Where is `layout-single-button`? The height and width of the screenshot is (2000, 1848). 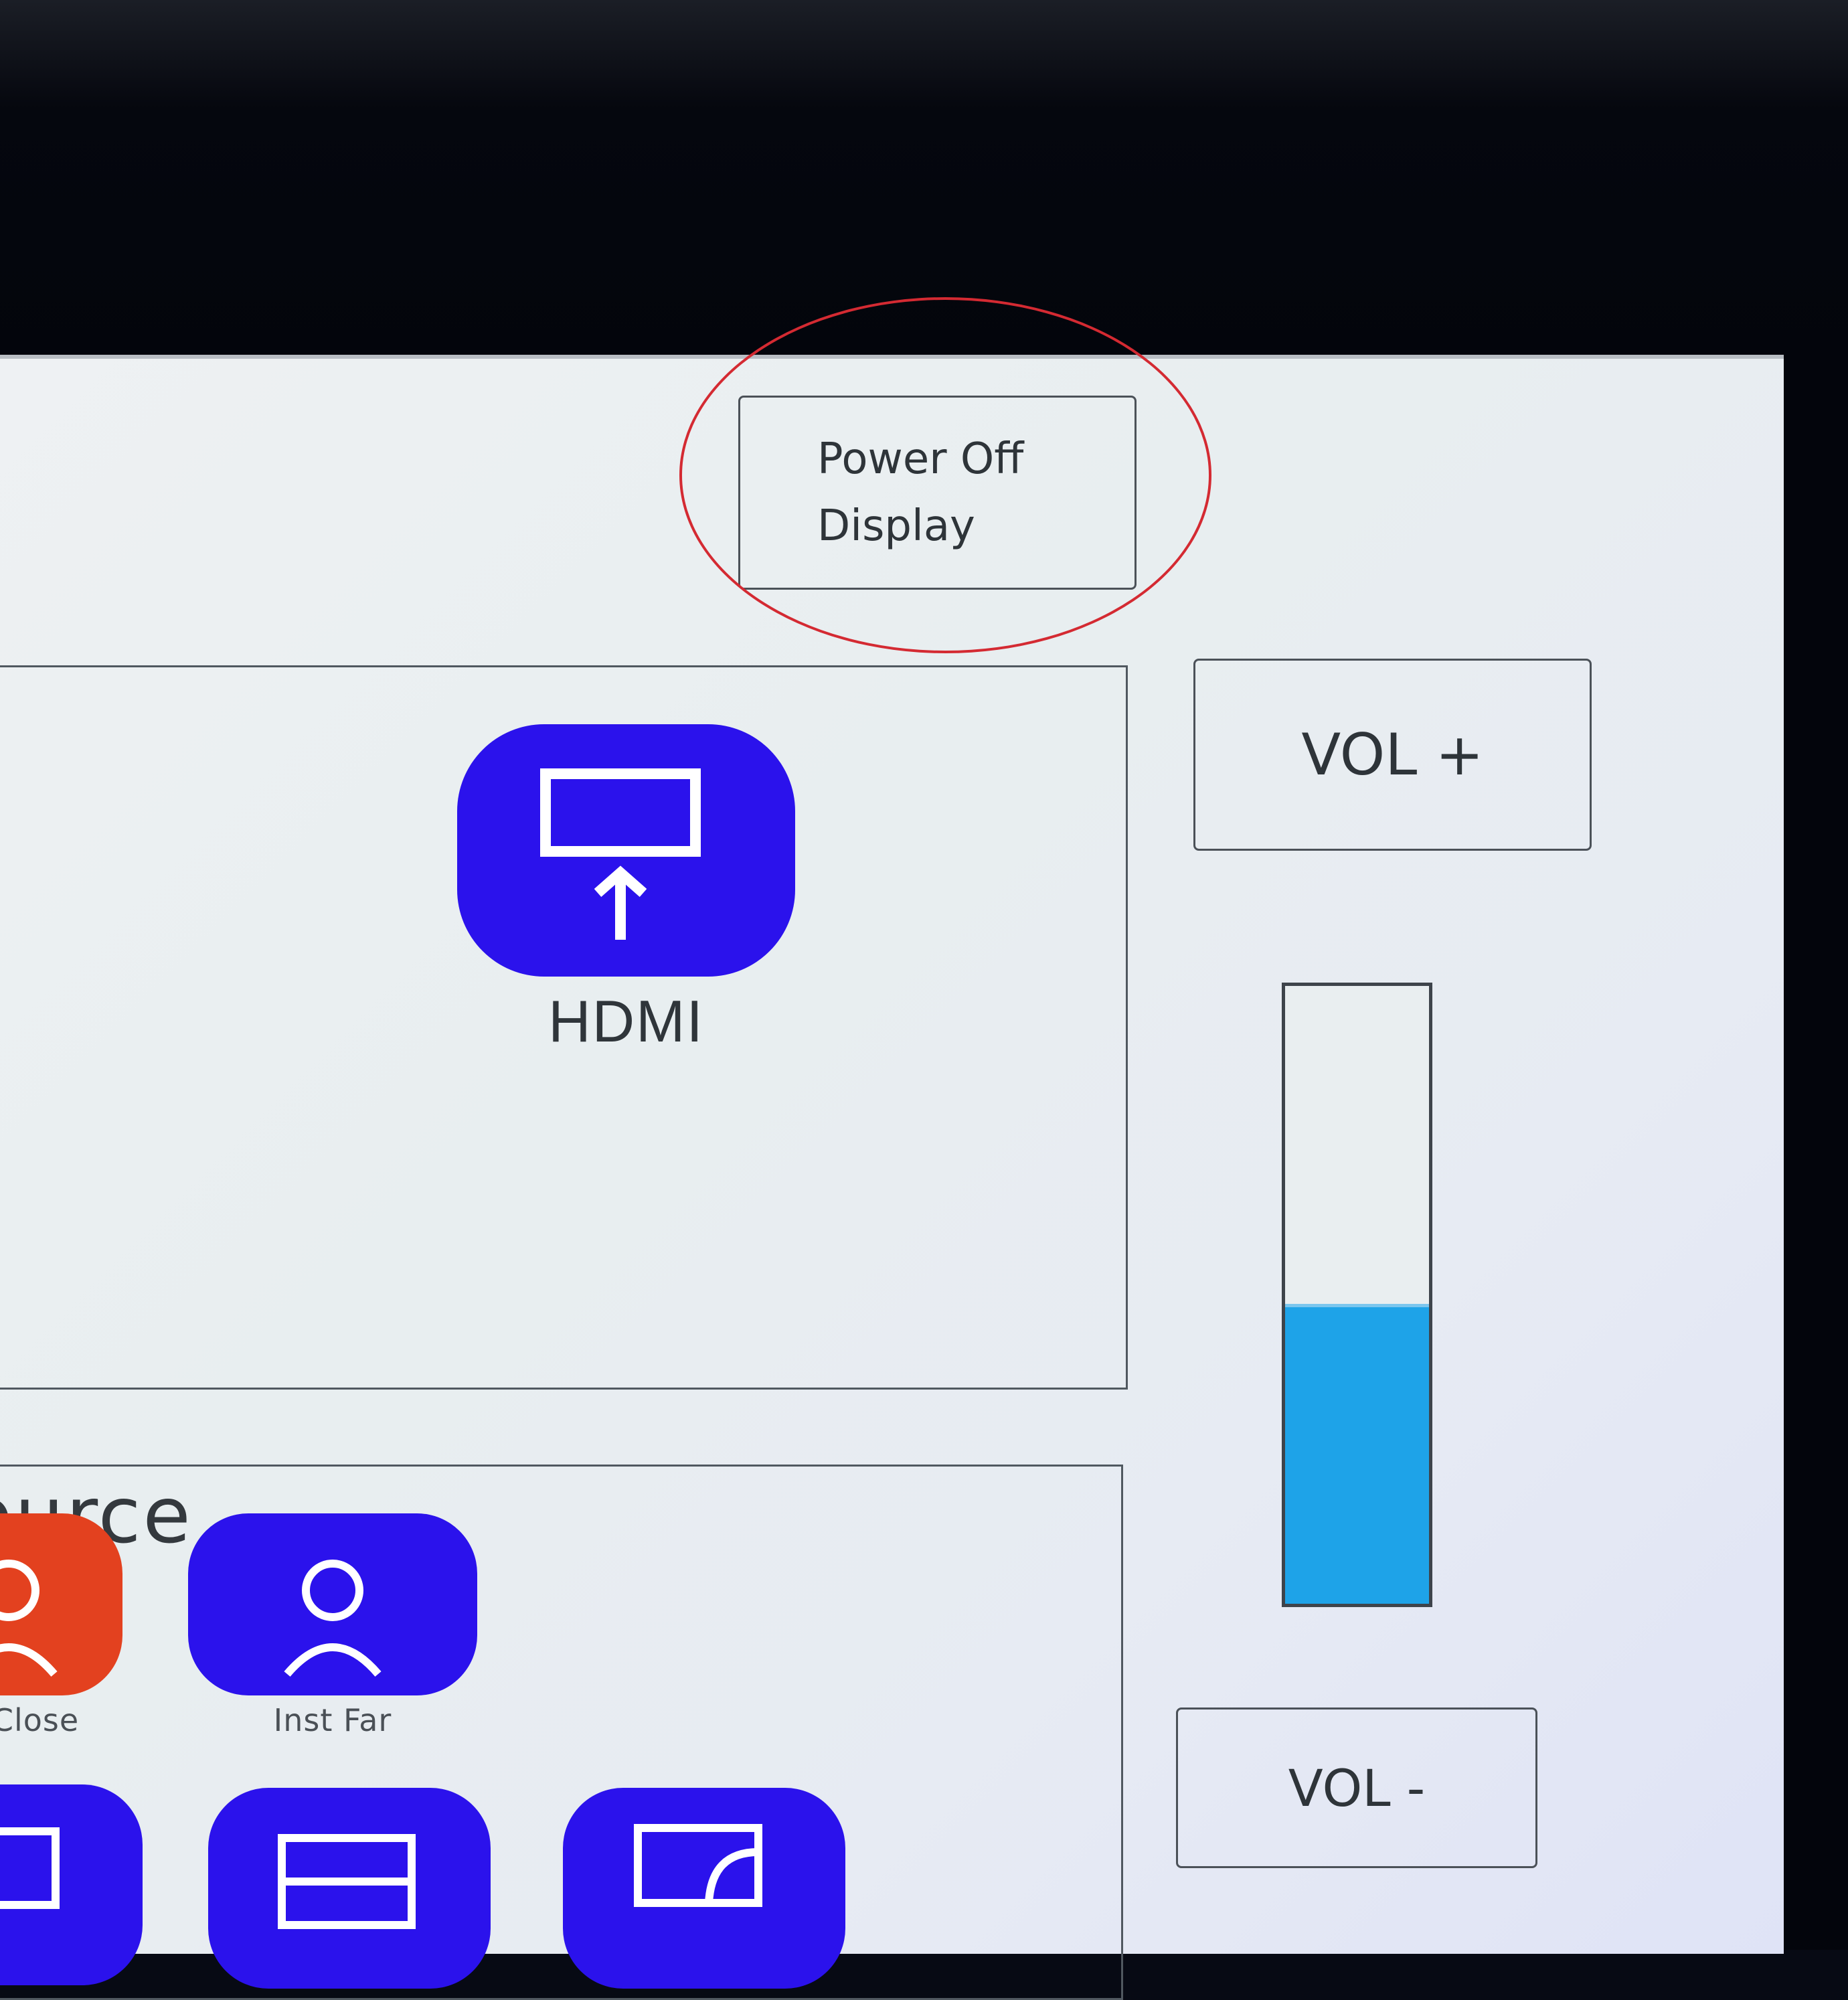
layout-single-button is located at coordinates (71, 1885).